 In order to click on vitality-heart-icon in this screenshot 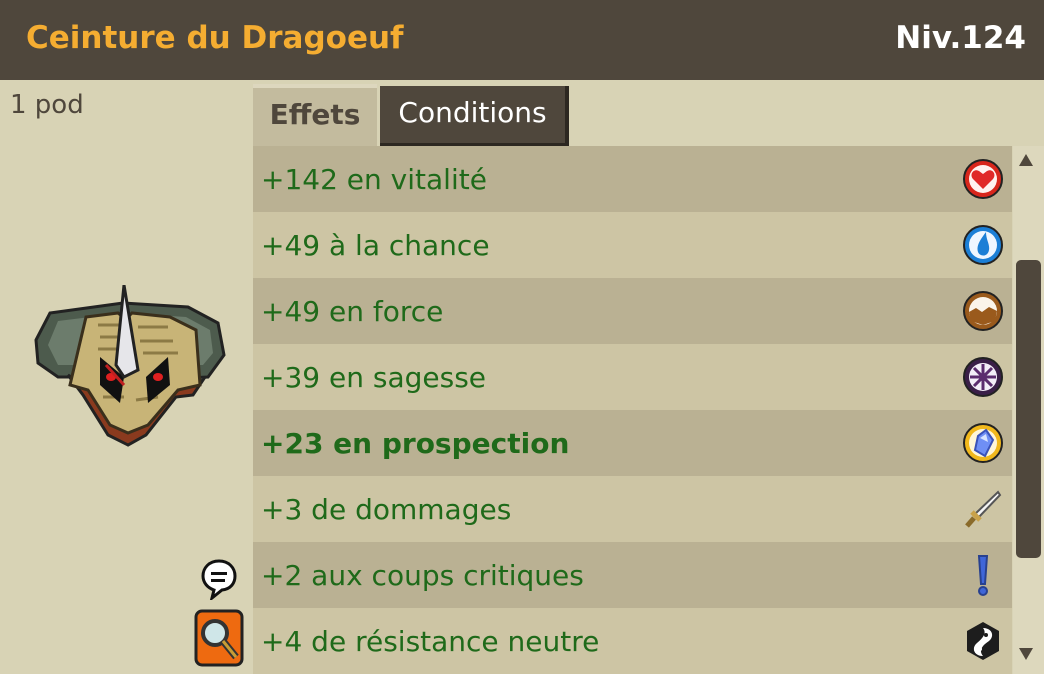, I will do `click(983, 179)`.